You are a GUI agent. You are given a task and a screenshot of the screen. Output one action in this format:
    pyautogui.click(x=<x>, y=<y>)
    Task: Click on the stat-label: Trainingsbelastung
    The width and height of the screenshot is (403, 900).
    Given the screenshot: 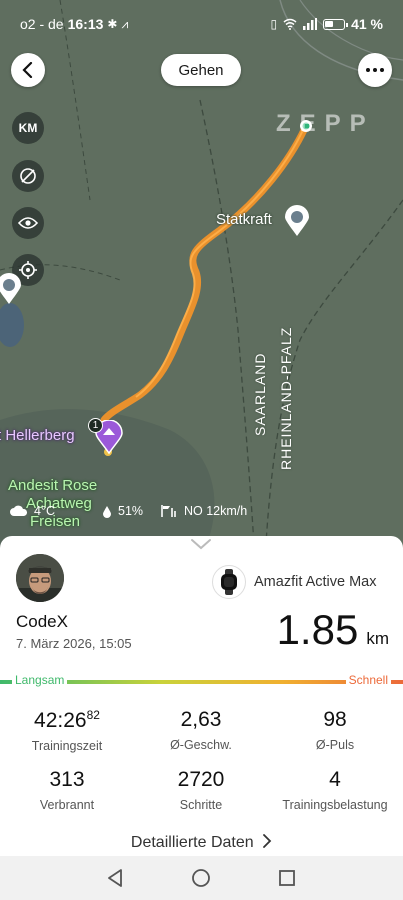 What is the action you would take?
    pyautogui.click(x=335, y=805)
    